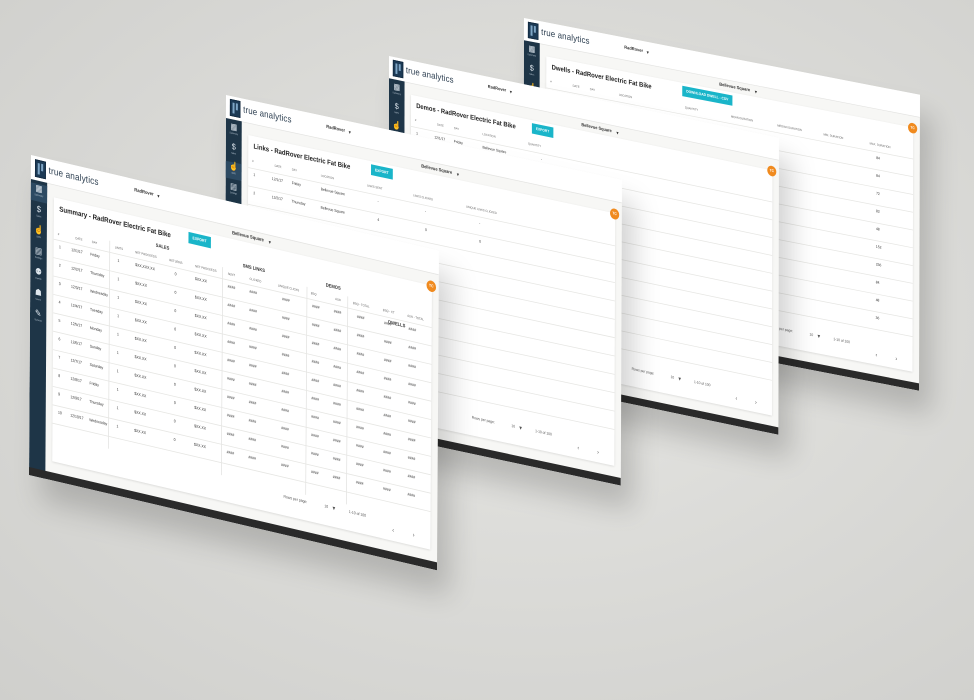 The image size is (974, 700). What do you see at coordinates (878, 176) in the screenshot?
I see `max-duration-cell: 84` at bounding box center [878, 176].